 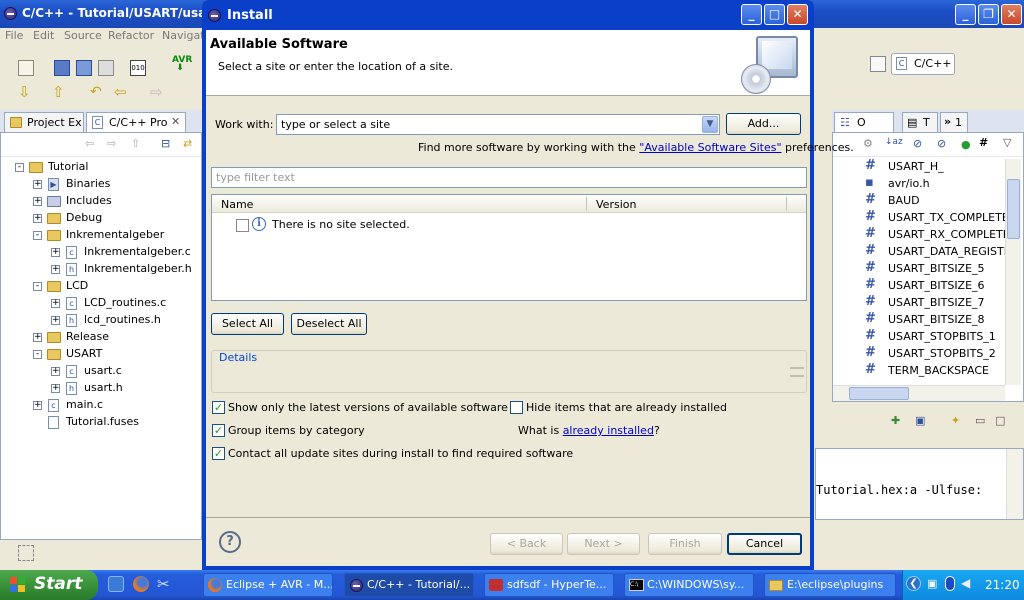 What do you see at coordinates (182, 64) in the screenshot?
I see `avr-upload-icon: AVR ⬇` at bounding box center [182, 64].